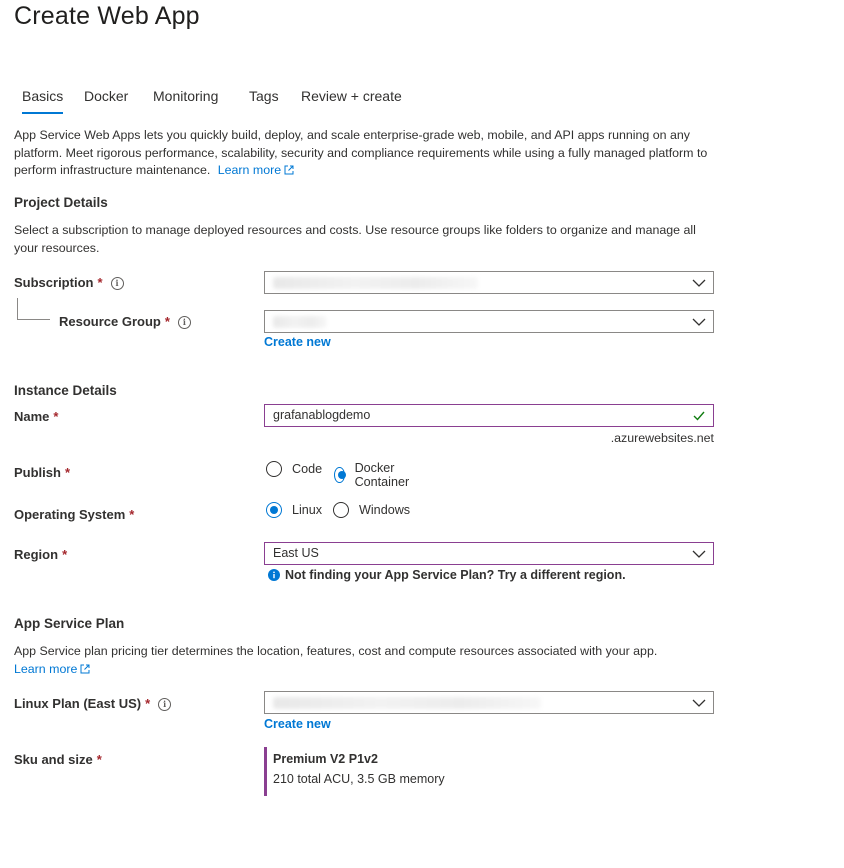  Describe the element at coordinates (106, 101) in the screenshot. I see `tab-docker: Docker` at that location.